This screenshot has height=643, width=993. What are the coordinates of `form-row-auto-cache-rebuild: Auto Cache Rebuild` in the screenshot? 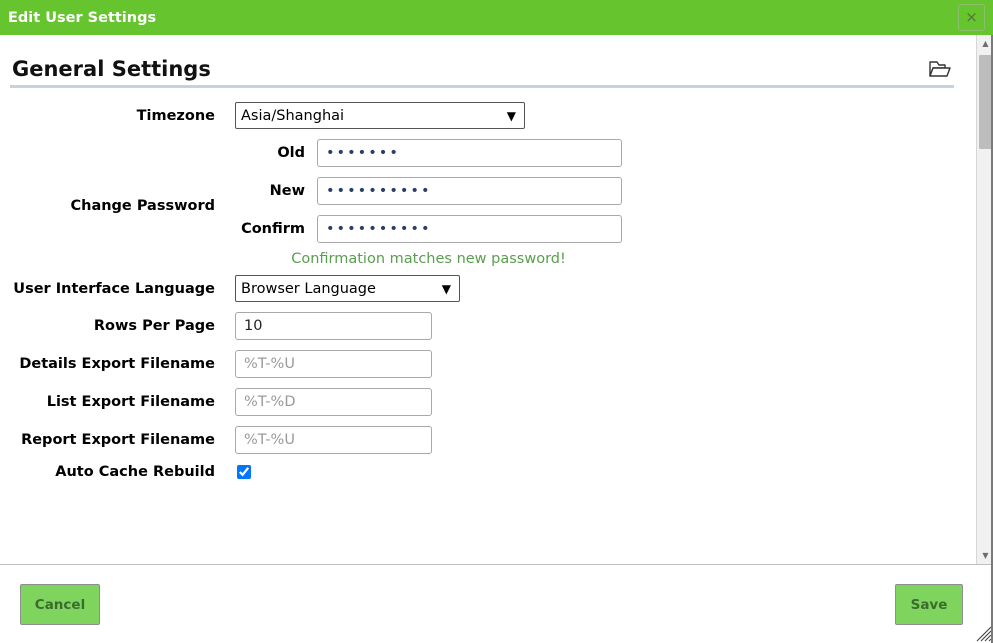 It's located at (488, 472).